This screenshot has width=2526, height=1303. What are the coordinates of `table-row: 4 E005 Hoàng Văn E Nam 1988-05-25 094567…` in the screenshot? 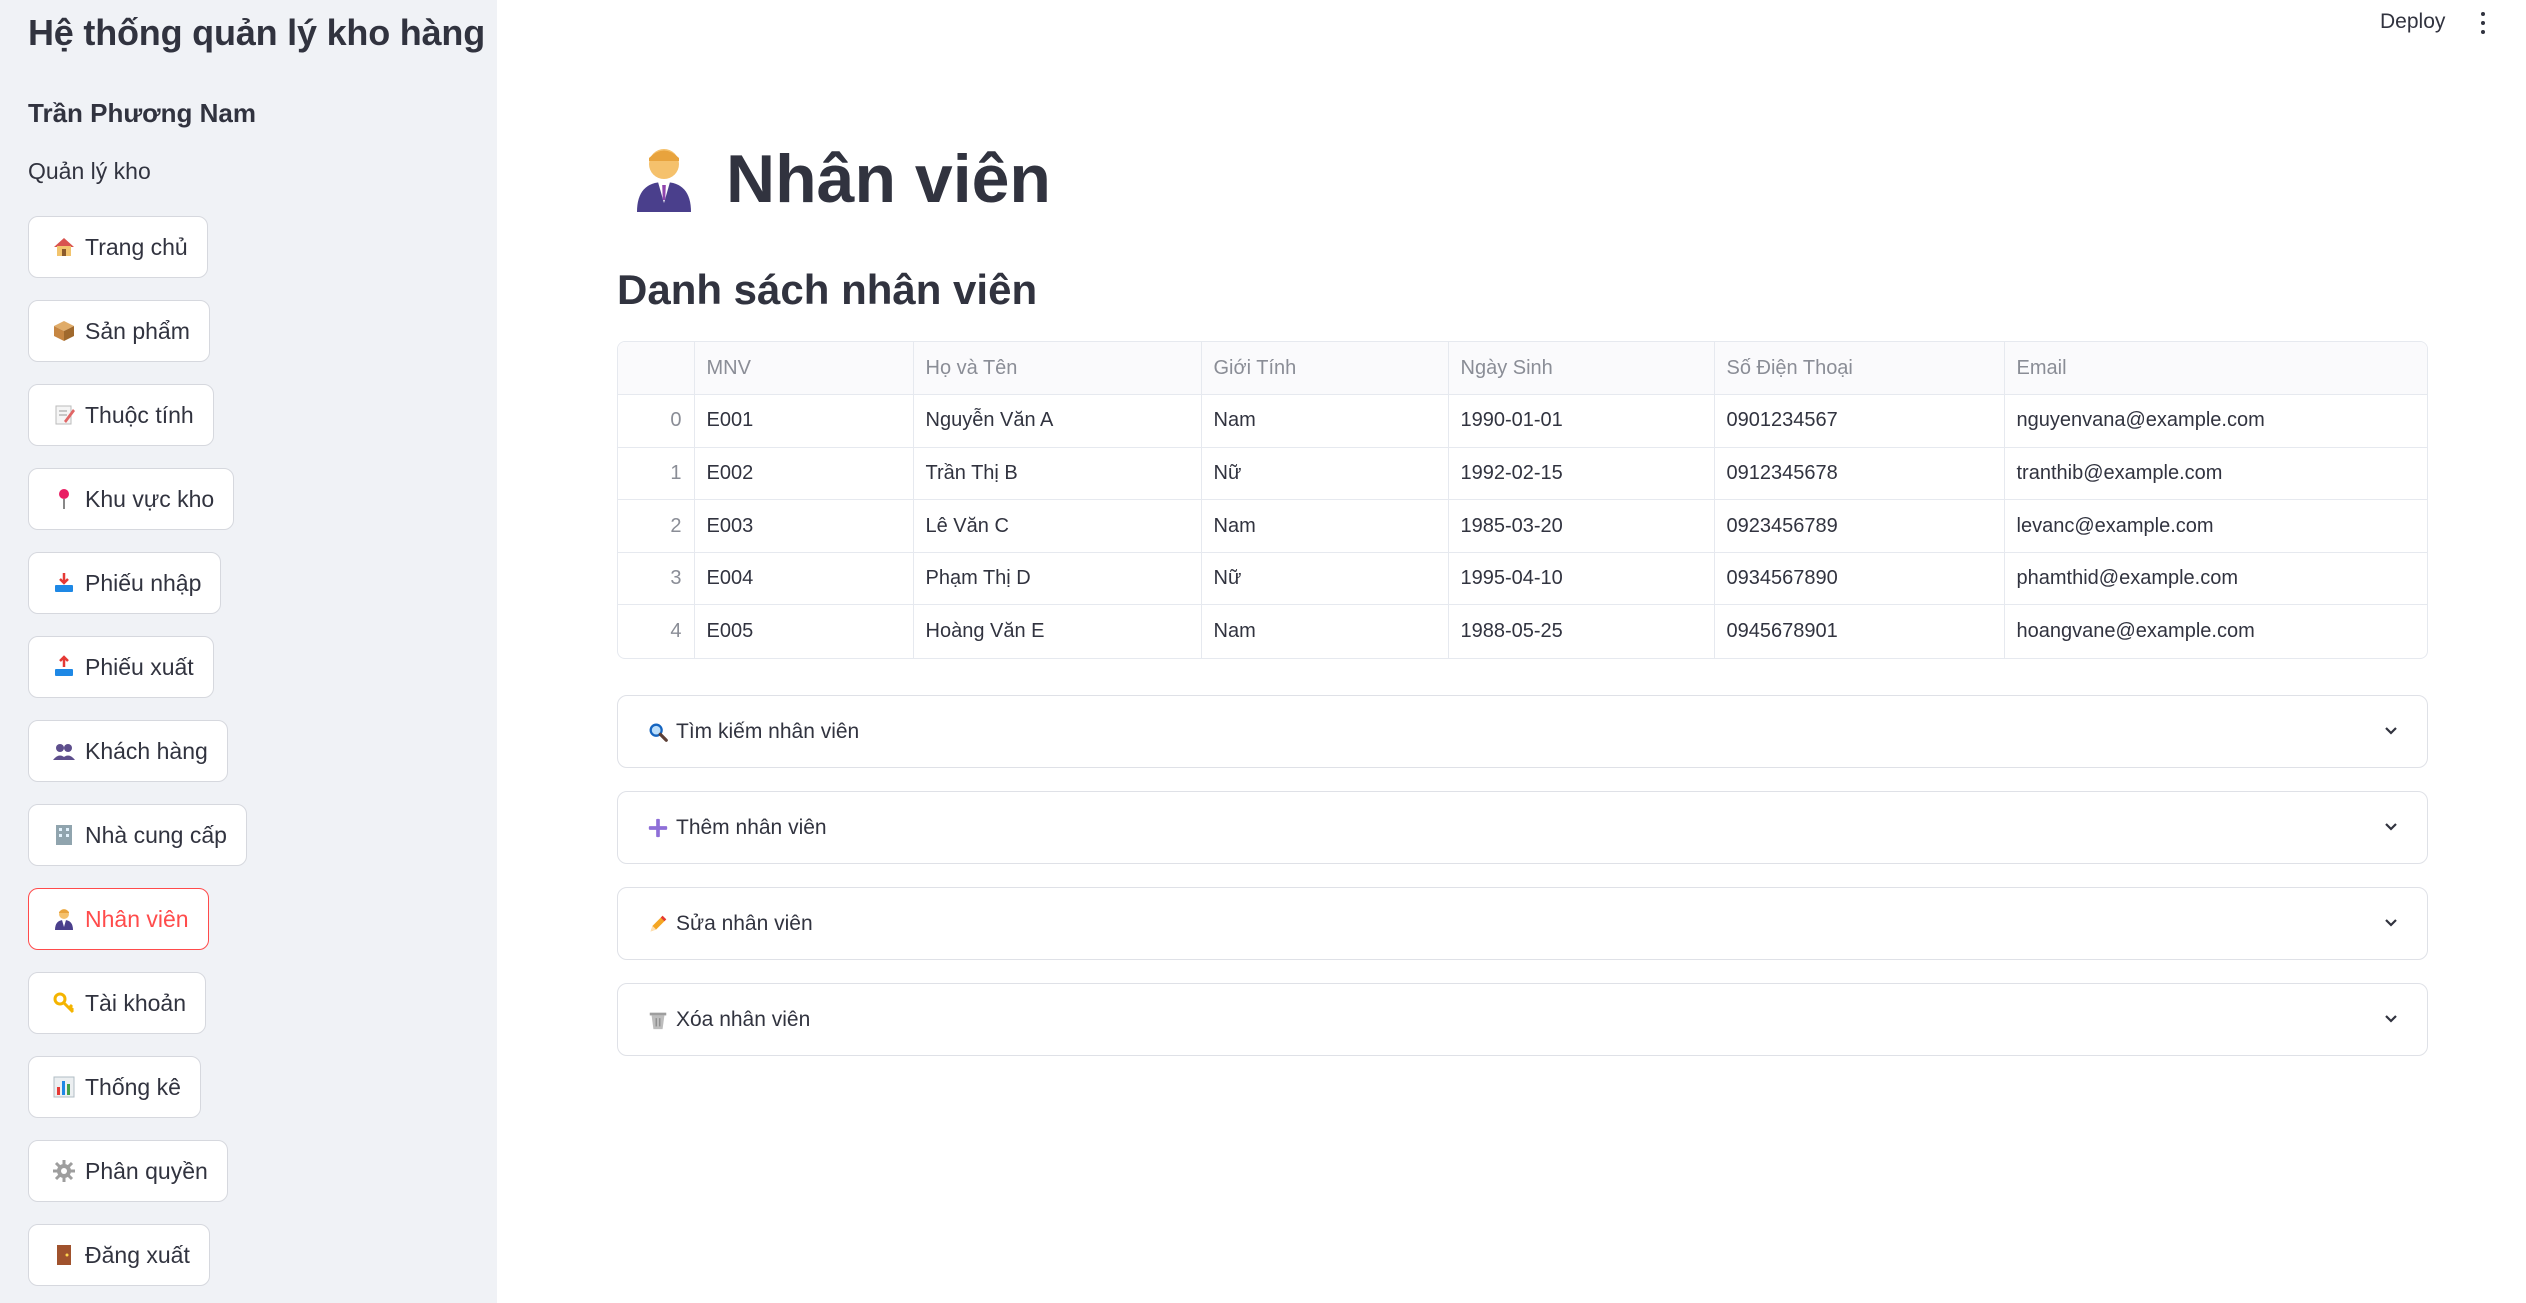 It's located at (1522, 631).